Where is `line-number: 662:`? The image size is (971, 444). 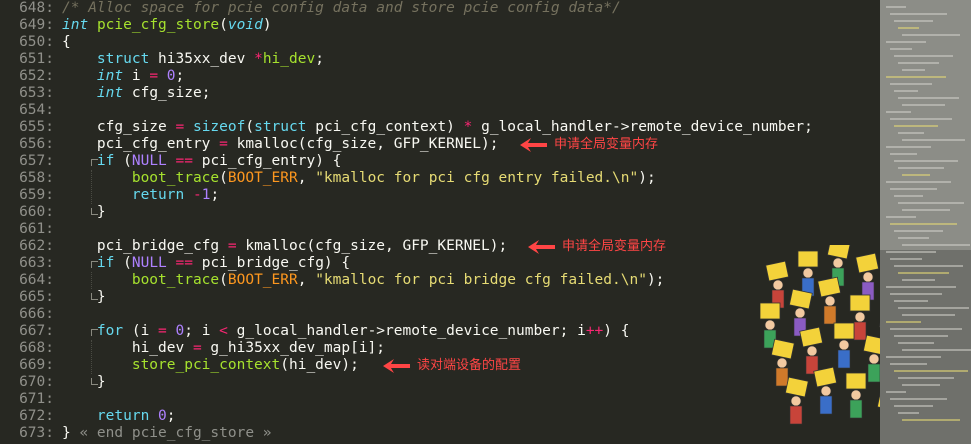
line-number: 662: is located at coordinates (36, 246).